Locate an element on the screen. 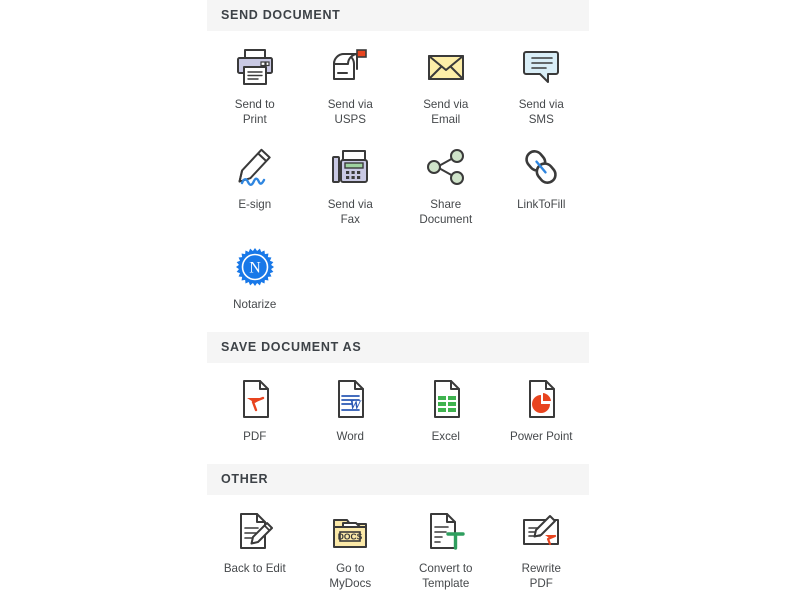 The height and width of the screenshot is (611, 800). tile-go-to-mydocs: DOCS Go to MyDocs is located at coordinates (351, 545).